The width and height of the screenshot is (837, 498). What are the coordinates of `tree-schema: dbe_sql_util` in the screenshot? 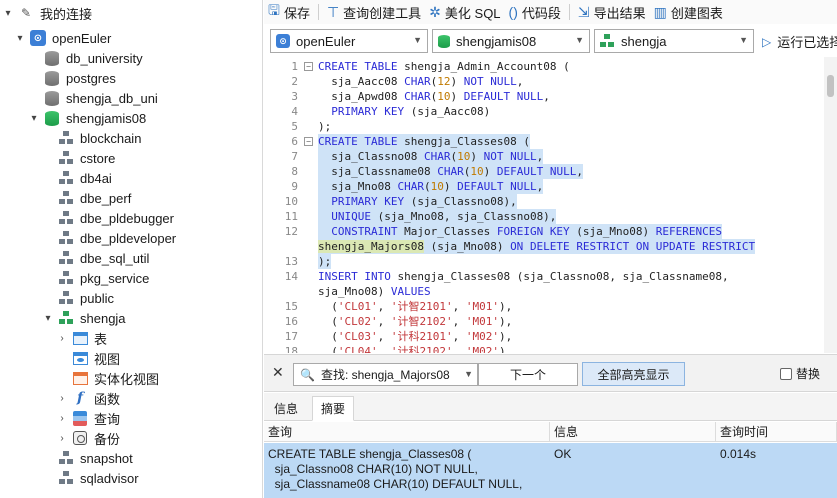 It's located at (95, 258).